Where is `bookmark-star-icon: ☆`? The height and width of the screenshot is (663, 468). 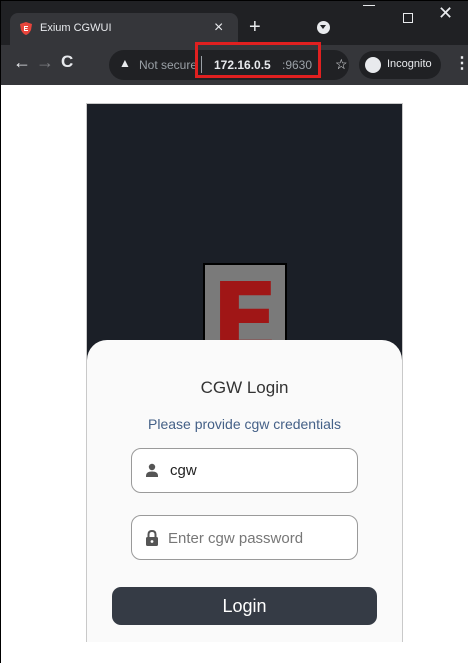
bookmark-star-icon: ☆ is located at coordinates (341, 64).